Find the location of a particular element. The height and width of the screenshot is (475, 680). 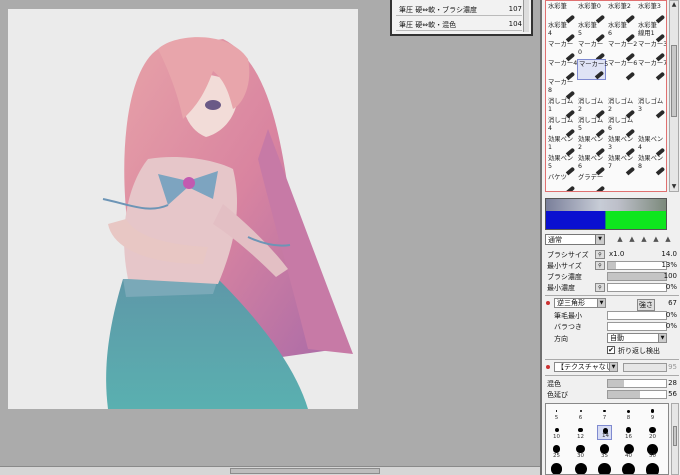

tool-item: 水彩筆3 is located at coordinates (651, 13).